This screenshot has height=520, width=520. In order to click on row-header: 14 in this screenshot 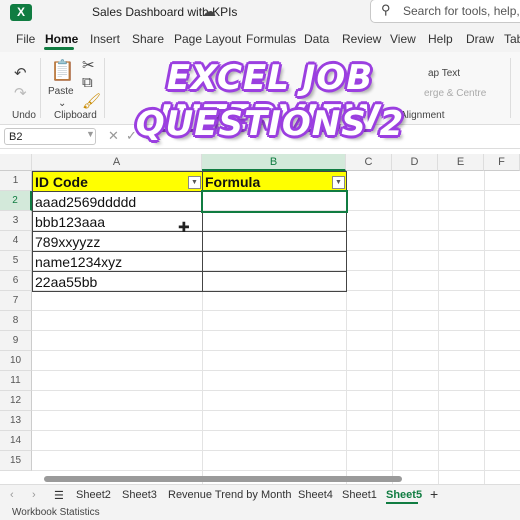, I will do `click(16, 441)`.